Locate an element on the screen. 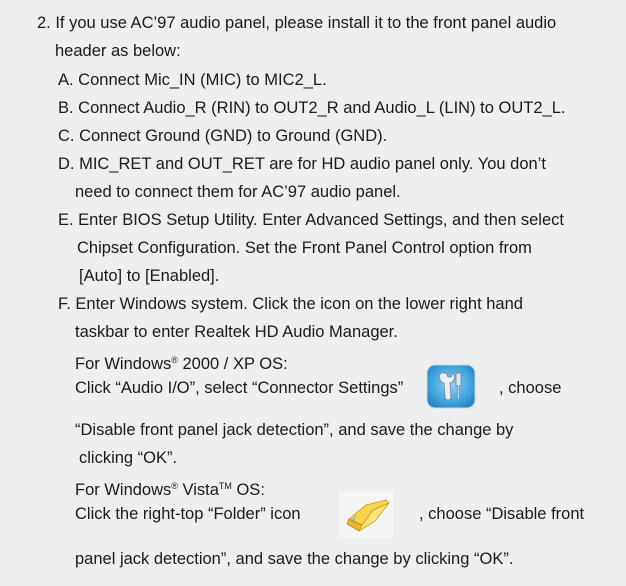 This screenshot has height=586, width=626. xp-instruction-line-3: clicking “OK”. is located at coordinates (128, 458).